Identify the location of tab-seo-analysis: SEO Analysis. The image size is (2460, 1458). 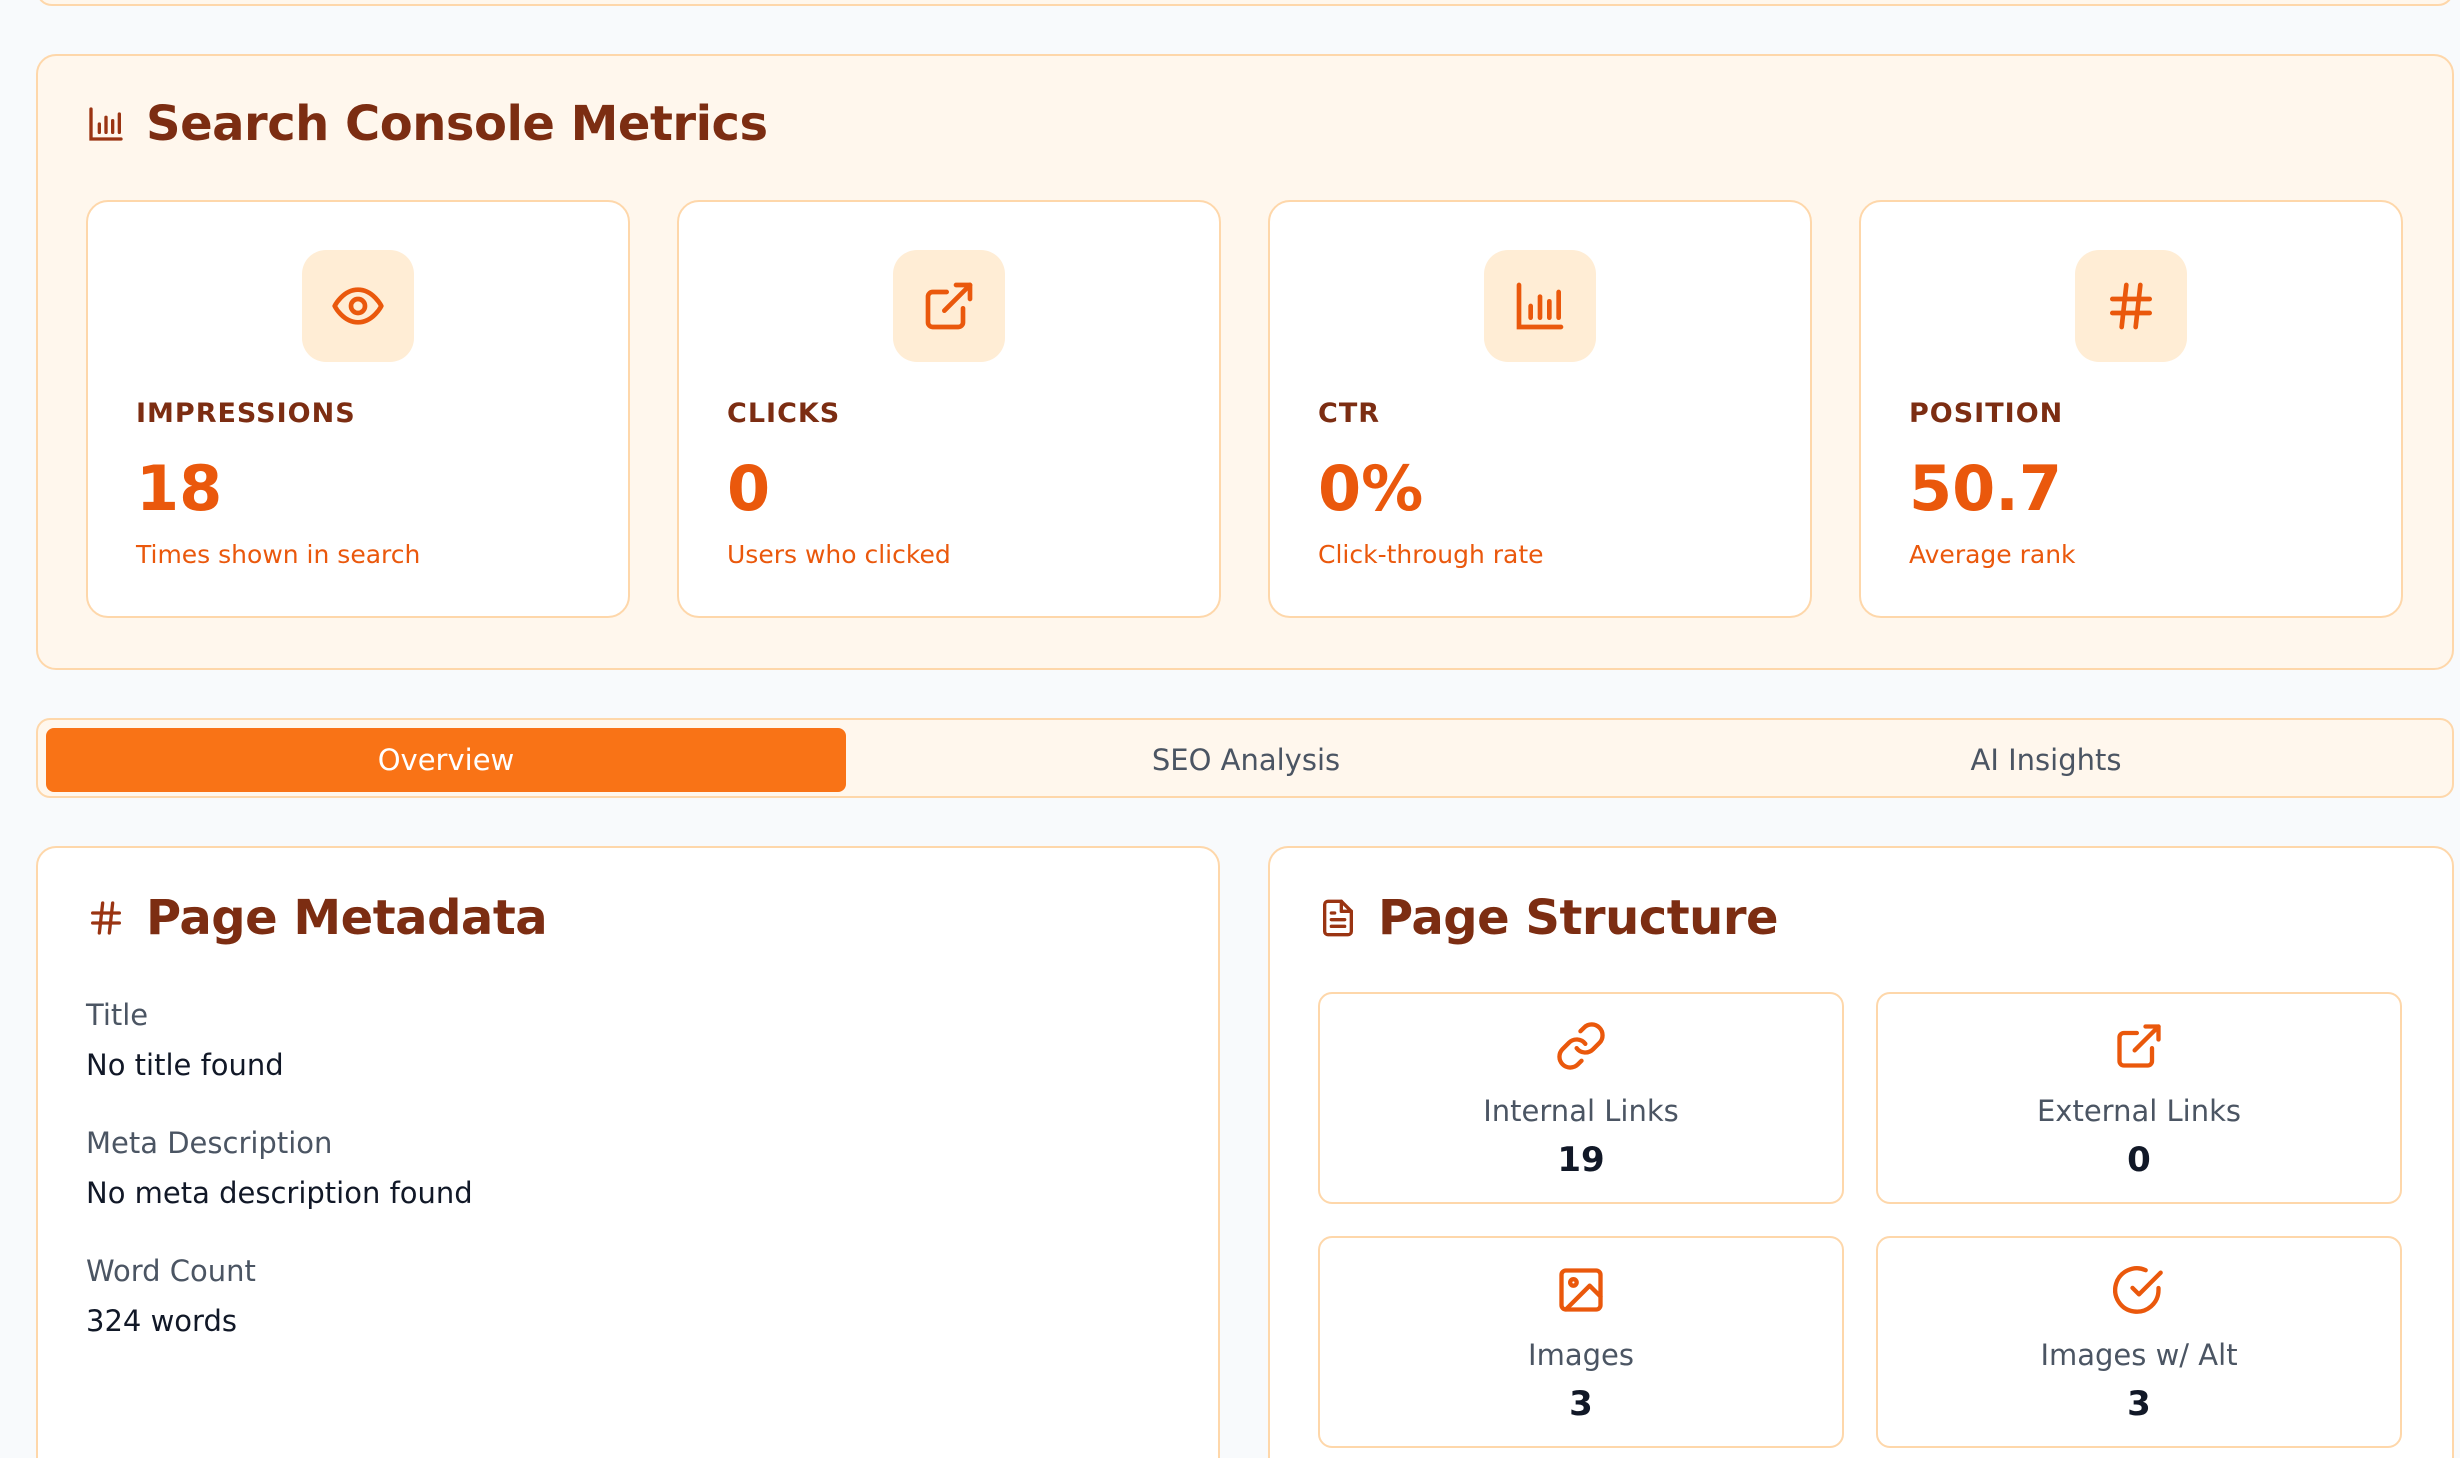
(1246, 760).